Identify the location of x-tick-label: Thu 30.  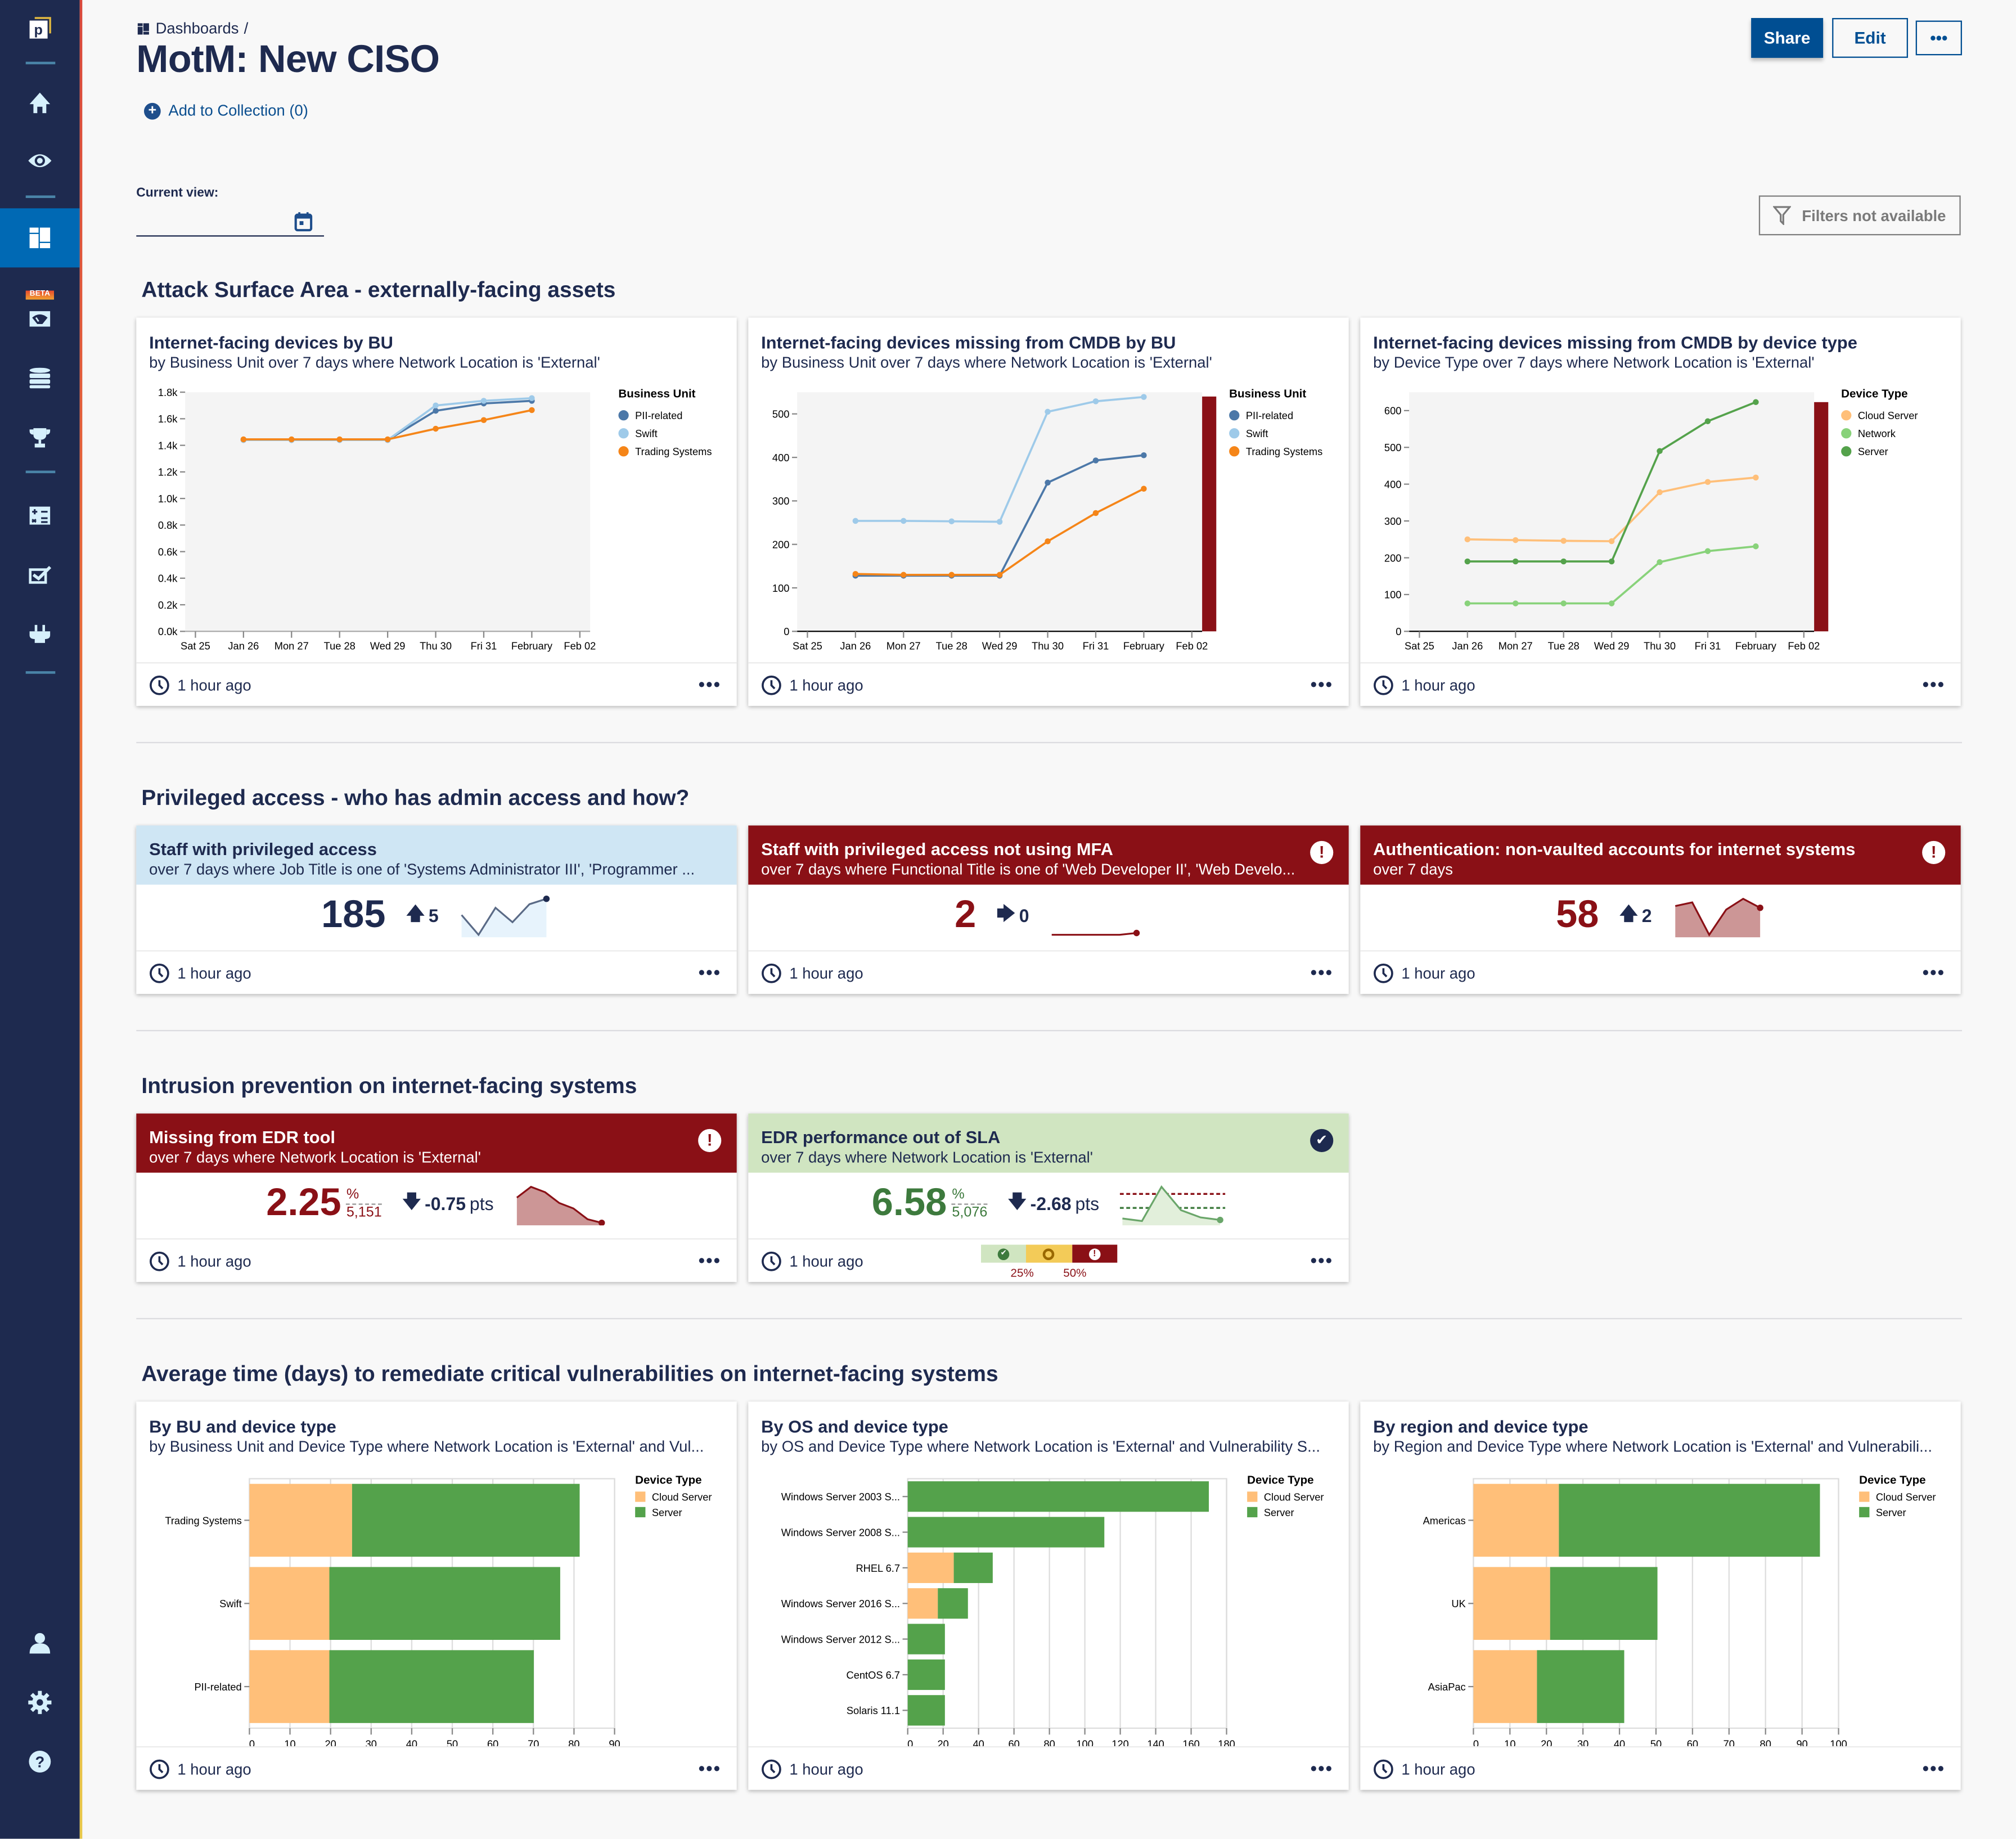
(436, 645).